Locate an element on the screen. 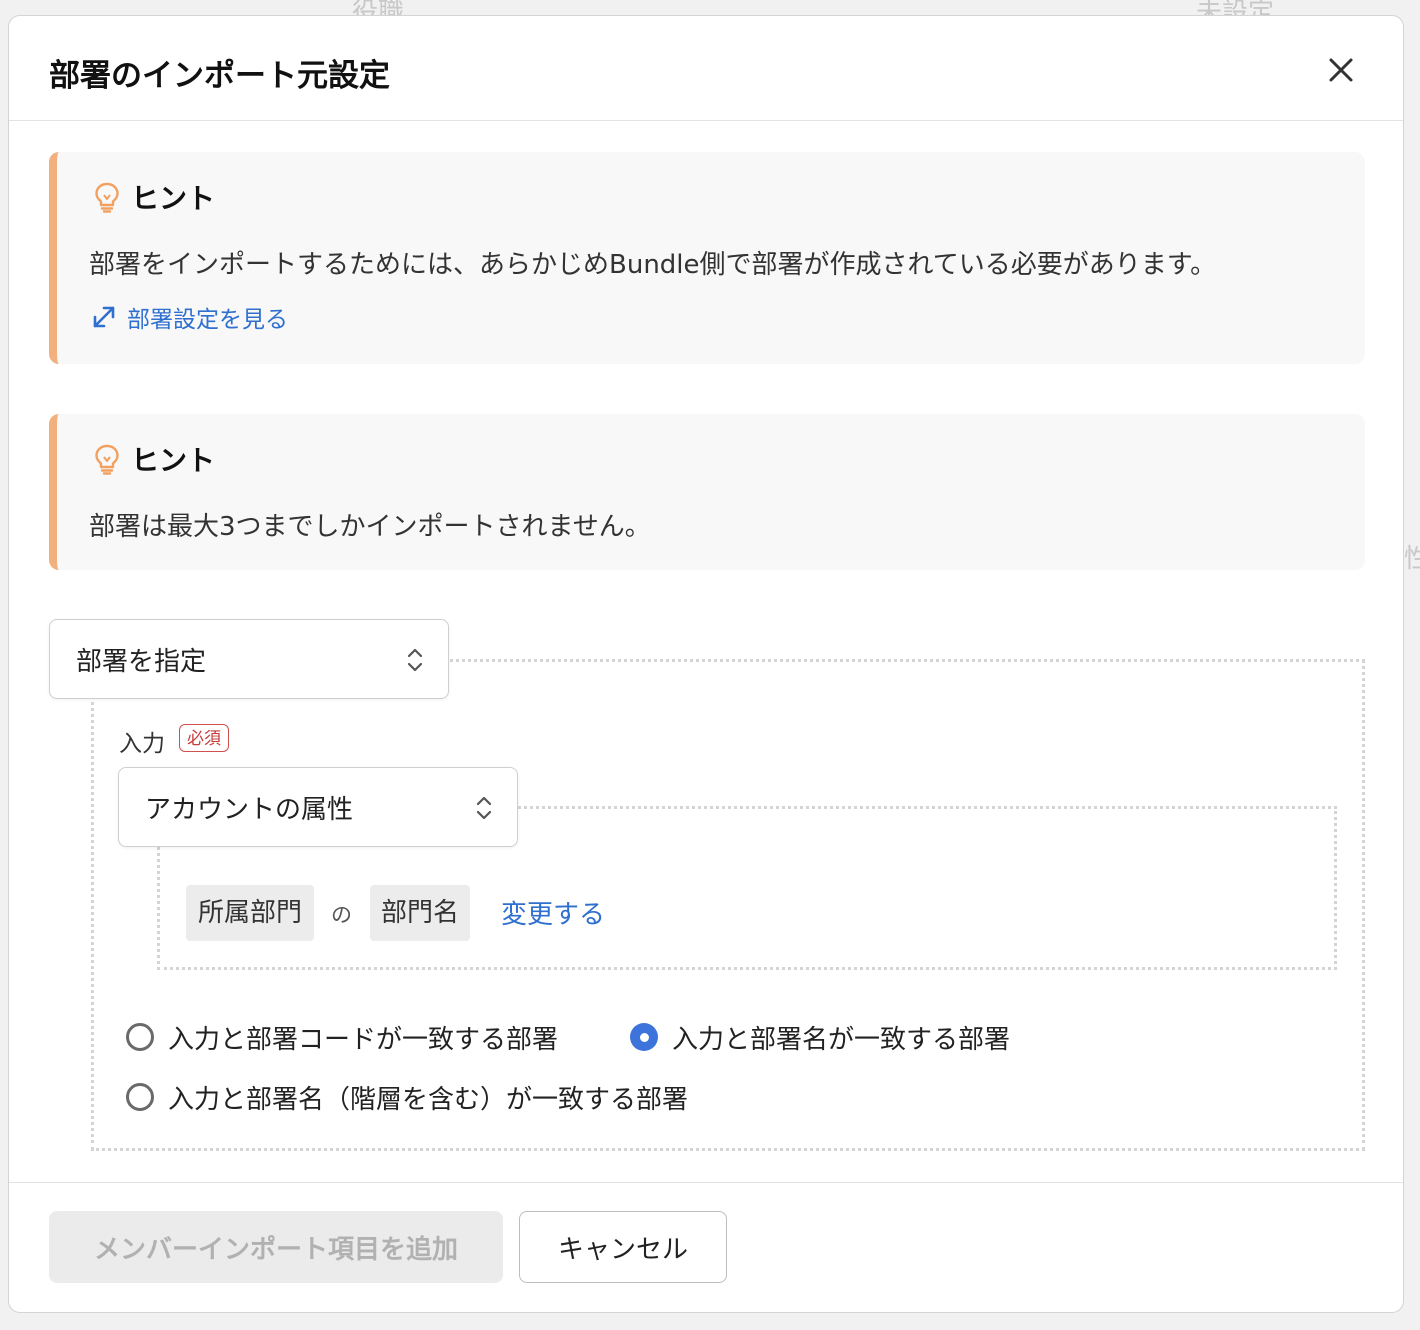 Image resolution: width=1420 pixels, height=1330 pixels. attribute-category-chip: 所属部門 is located at coordinates (250, 913).